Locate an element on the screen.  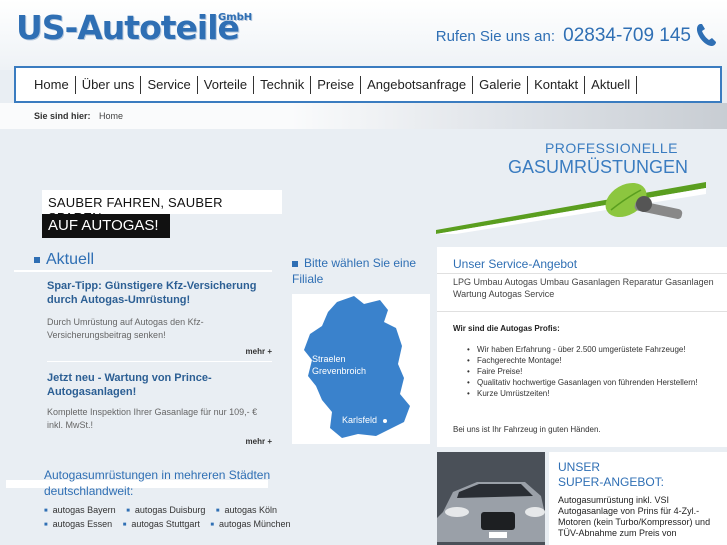
aktuell-title: Aktuell is located at coordinates (70, 259).